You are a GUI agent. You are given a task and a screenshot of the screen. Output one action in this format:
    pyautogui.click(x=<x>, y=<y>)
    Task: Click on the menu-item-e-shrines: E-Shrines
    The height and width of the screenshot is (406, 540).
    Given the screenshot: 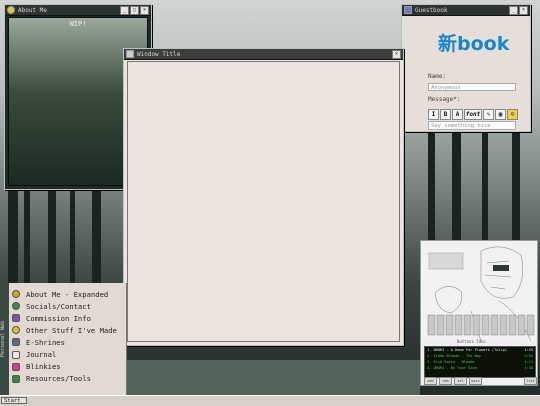 What is the action you would take?
    pyautogui.click(x=64, y=342)
    